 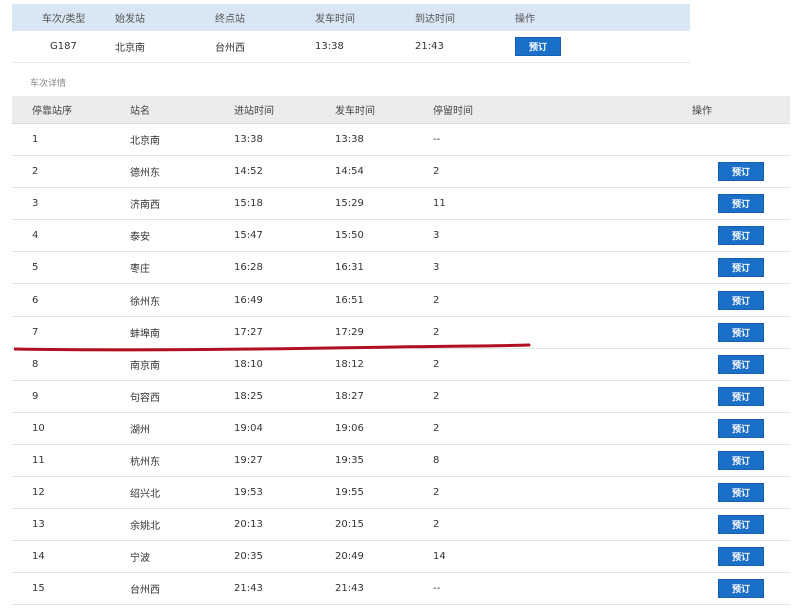 What do you see at coordinates (38, 589) in the screenshot?
I see `stop-seq: 15` at bounding box center [38, 589].